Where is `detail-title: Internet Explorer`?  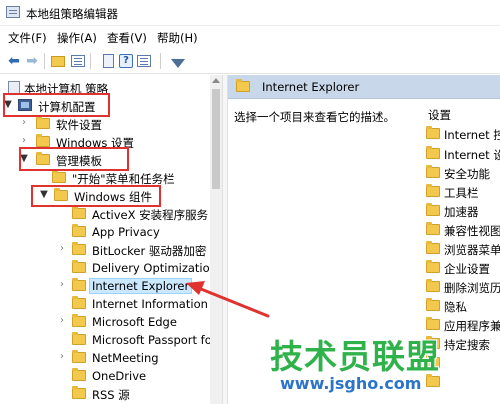 detail-title: Internet Explorer is located at coordinates (311, 87).